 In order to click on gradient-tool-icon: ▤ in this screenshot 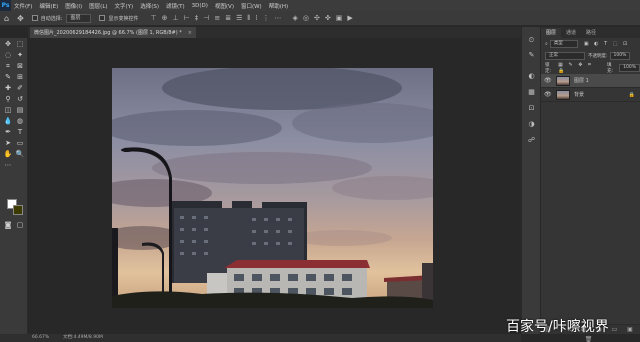, I will do `click(20, 110)`.